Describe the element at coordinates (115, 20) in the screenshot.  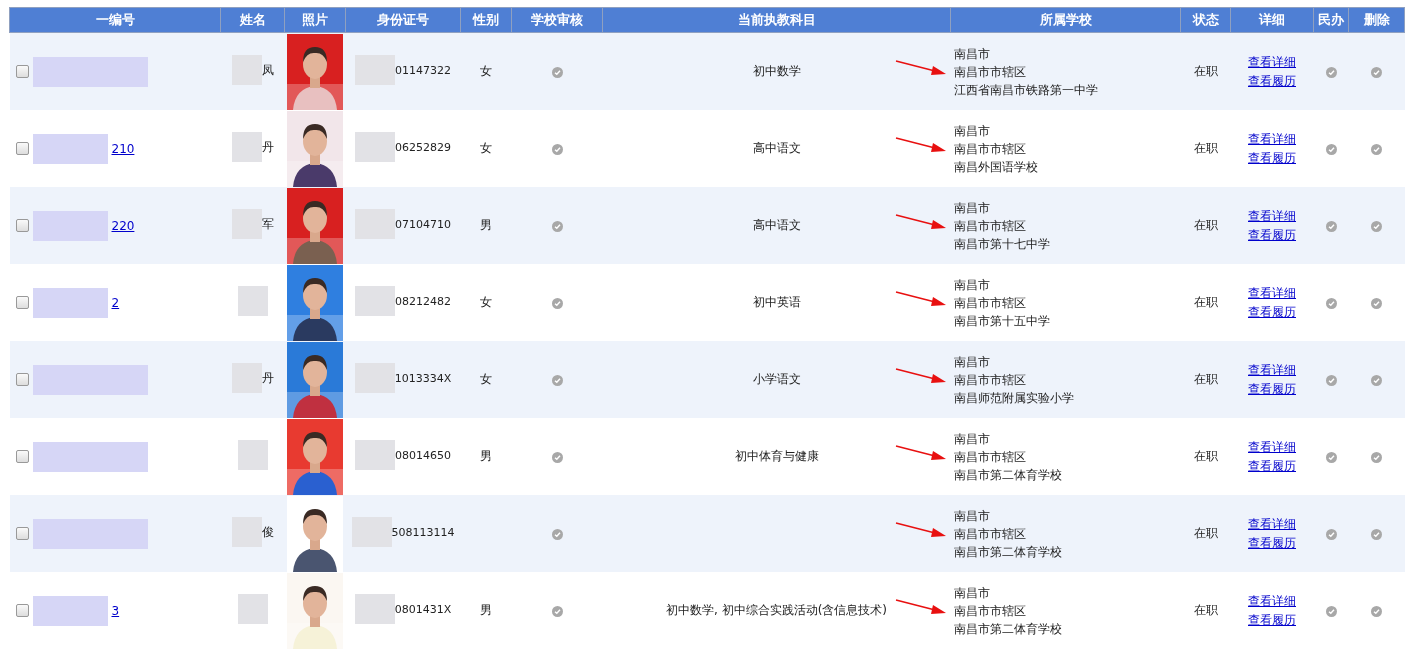
I see `column-header: 一编号` at that location.